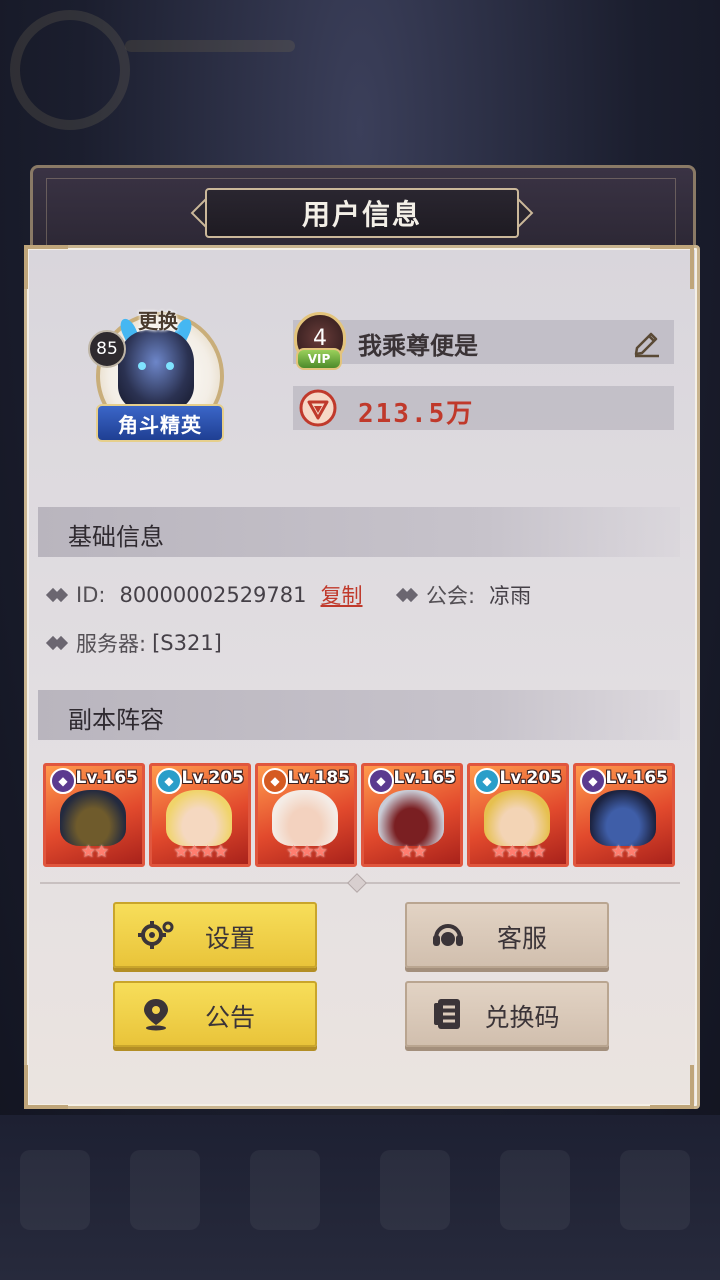 Image resolution: width=720 pixels, height=1280 pixels. I want to click on combat-power-icon, so click(318, 408).